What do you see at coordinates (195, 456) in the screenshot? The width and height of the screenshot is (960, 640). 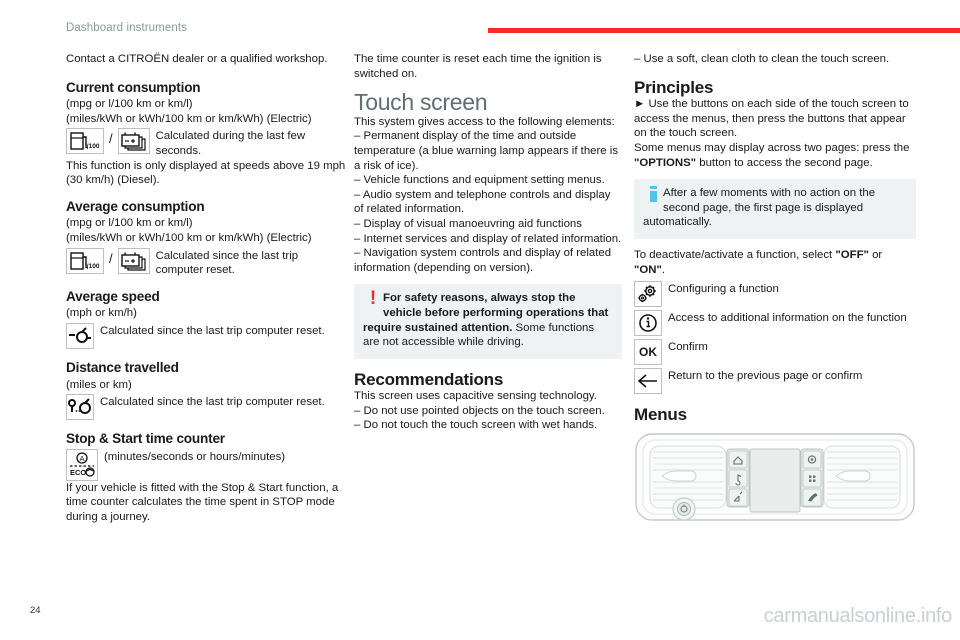 I see `stop-start-icon-text: (minutes/seconds or hours/minutes)` at bounding box center [195, 456].